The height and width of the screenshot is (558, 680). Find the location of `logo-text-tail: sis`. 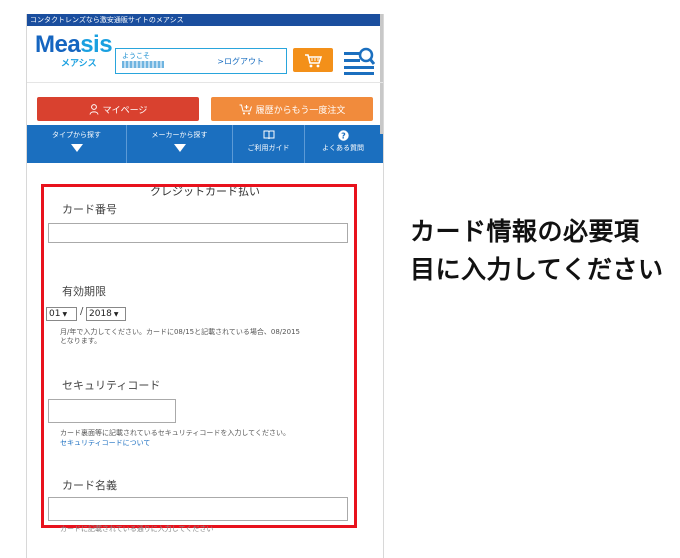

logo-text-tail: sis is located at coordinates (96, 44).